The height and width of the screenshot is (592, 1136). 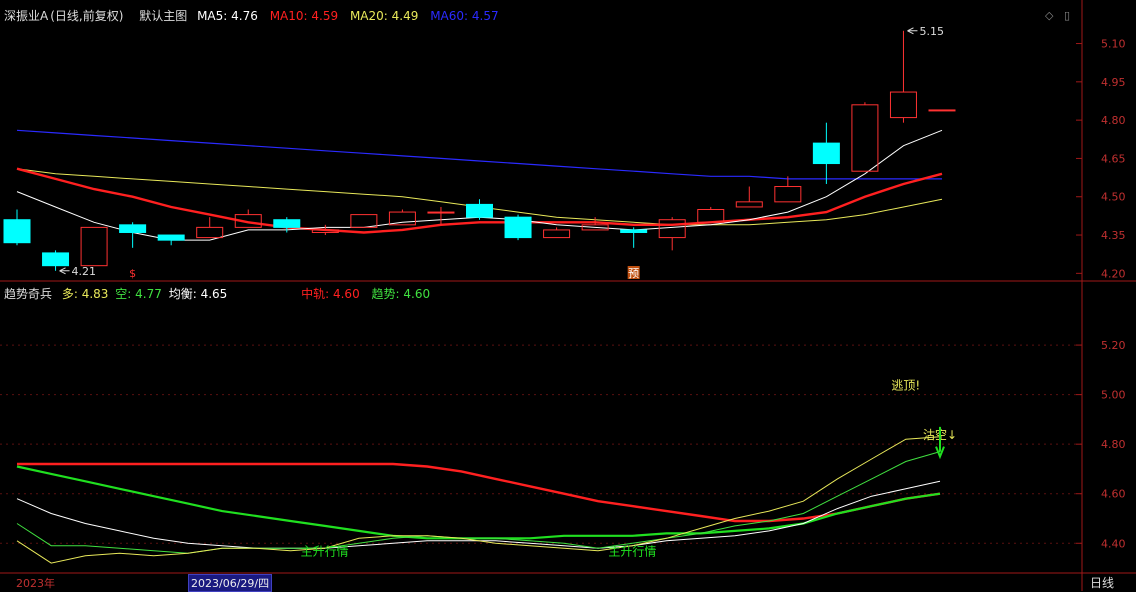 I want to click on ma5-legend: MA5: 4.76, so click(x=227, y=16).